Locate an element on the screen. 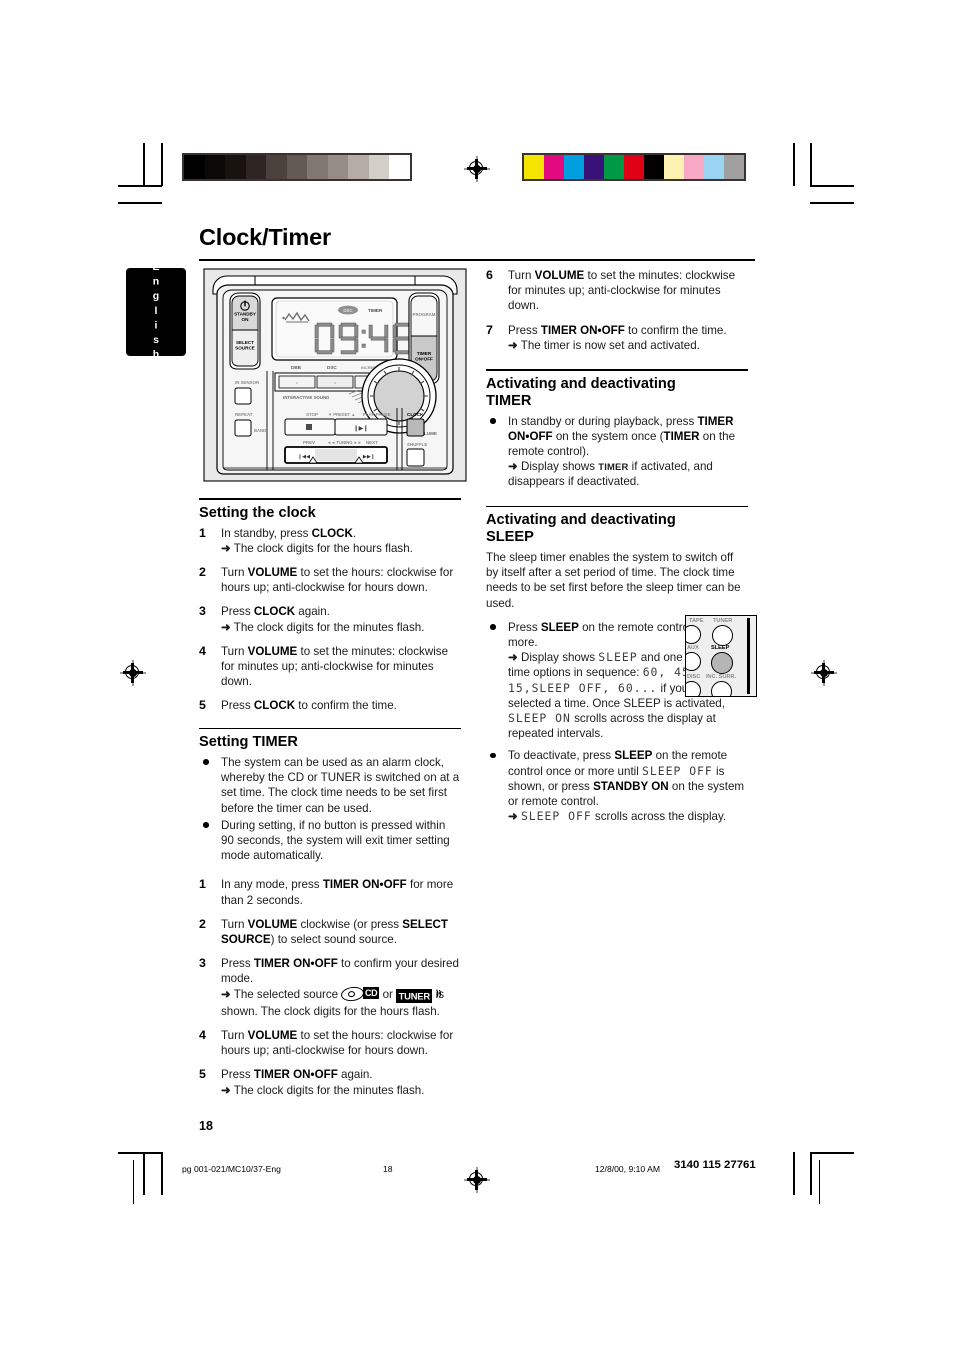  setting-clock-heading: Setting the clock is located at coordinates (257, 512).